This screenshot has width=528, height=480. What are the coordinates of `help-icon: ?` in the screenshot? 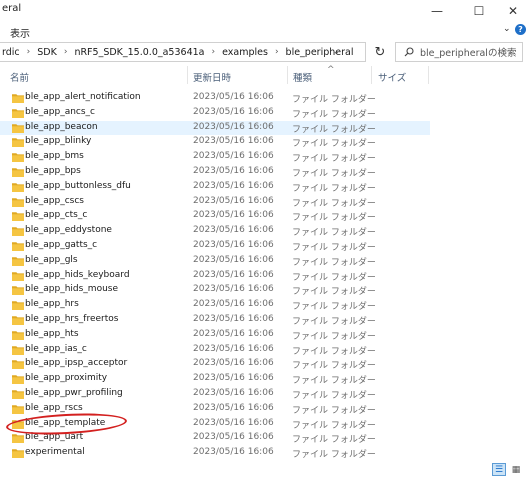 It's located at (520, 29).